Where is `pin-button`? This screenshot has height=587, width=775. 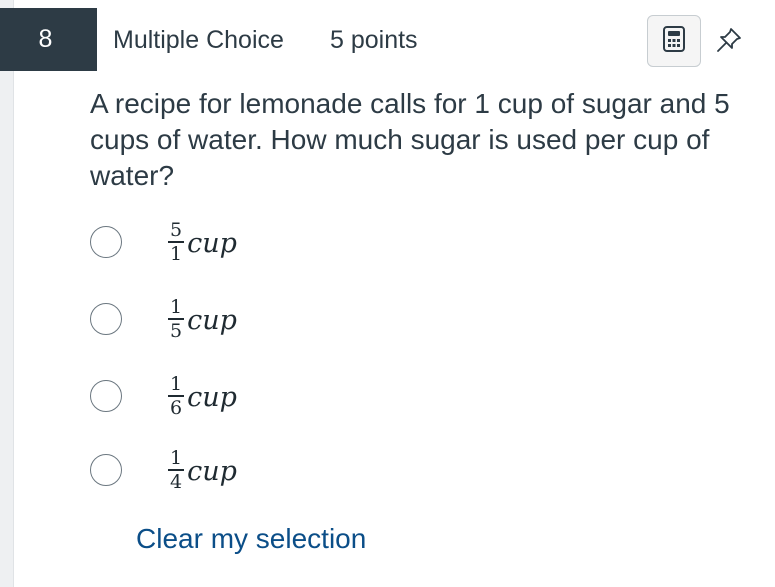
pin-button is located at coordinates (729, 42).